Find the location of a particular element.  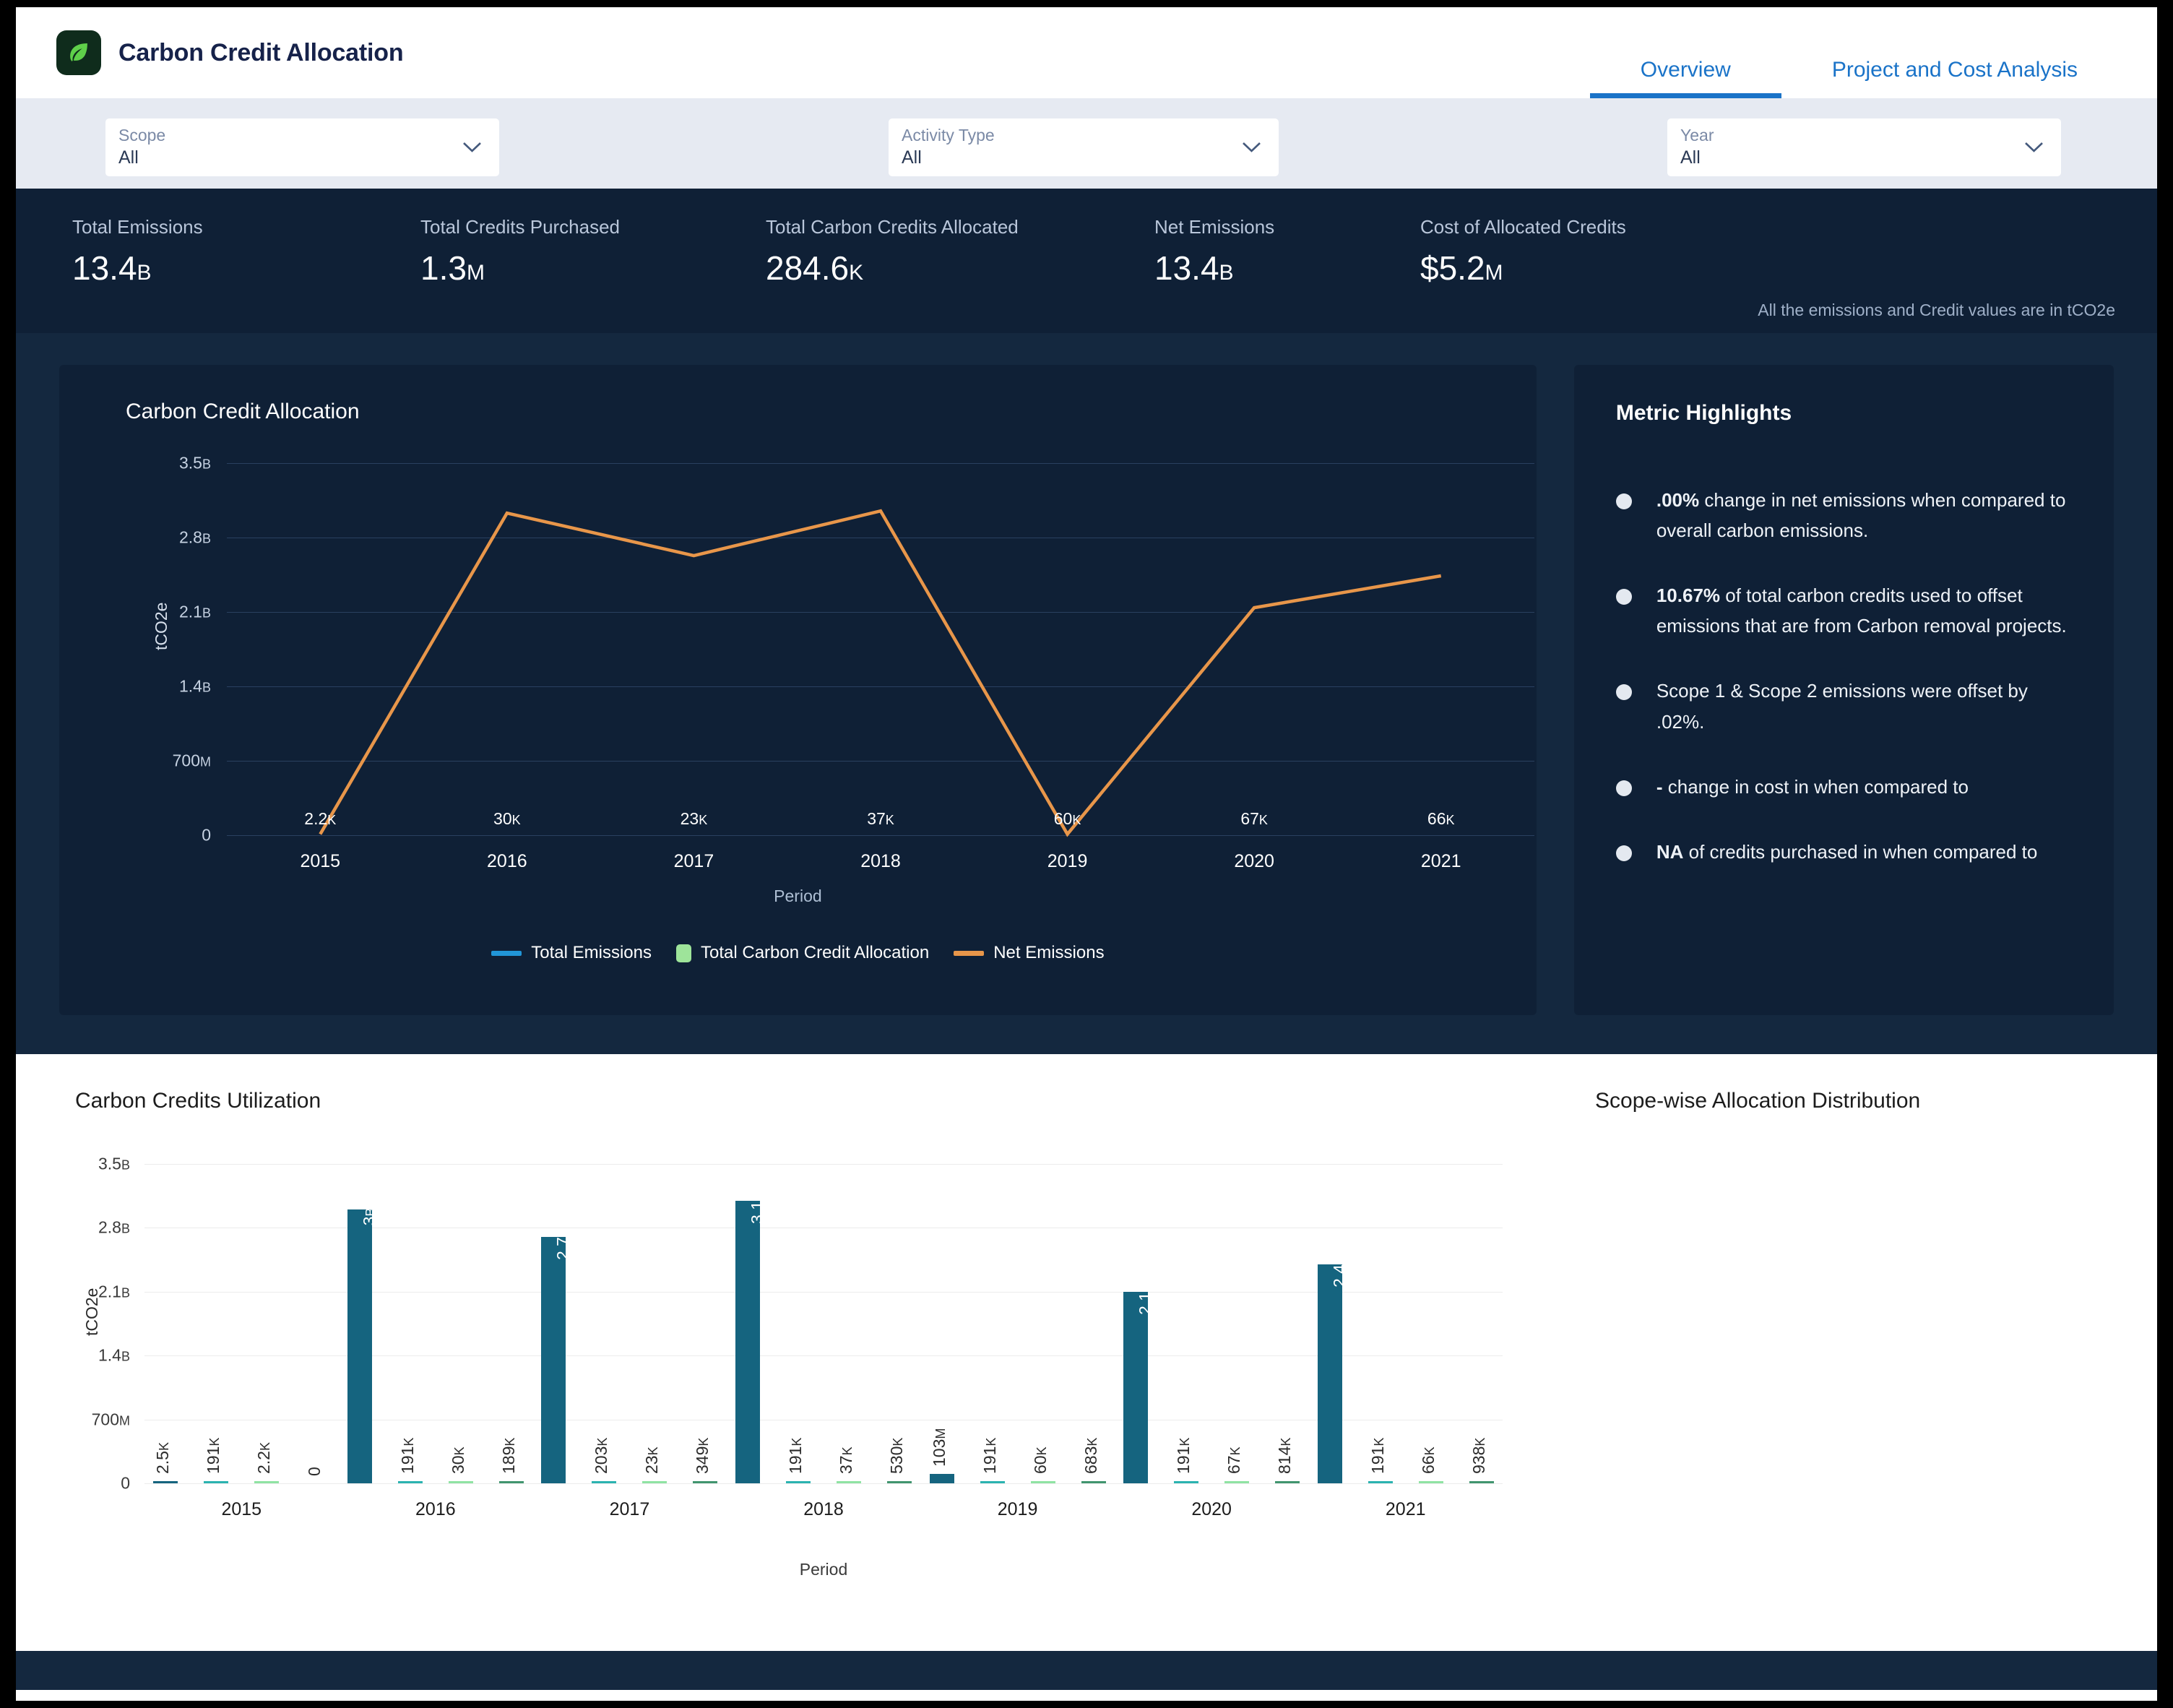

kpi-value: $5.2M is located at coordinates (1461, 268).